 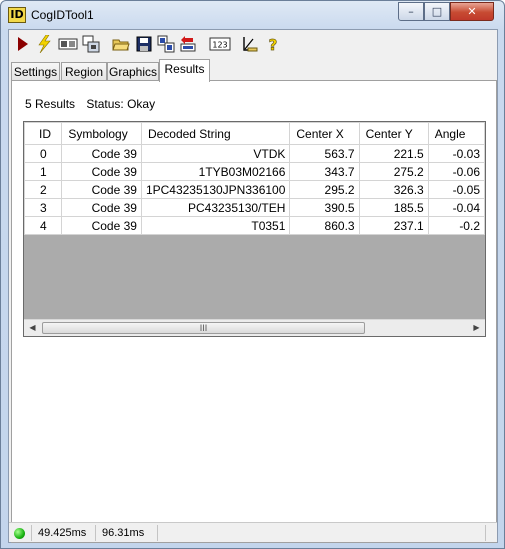 What do you see at coordinates (253, 70) in the screenshot?
I see `tab-strip: Settings Region Graphics Results` at bounding box center [253, 70].